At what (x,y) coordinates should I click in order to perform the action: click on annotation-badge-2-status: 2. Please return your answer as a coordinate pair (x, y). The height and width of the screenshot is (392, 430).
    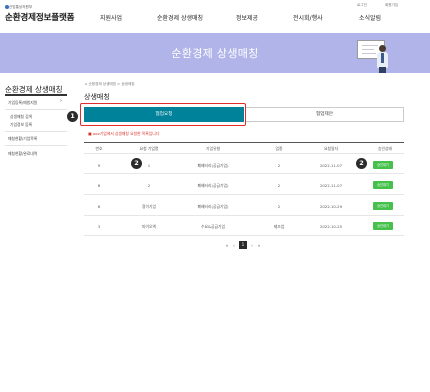
    Looking at the image, I should click on (361, 163).